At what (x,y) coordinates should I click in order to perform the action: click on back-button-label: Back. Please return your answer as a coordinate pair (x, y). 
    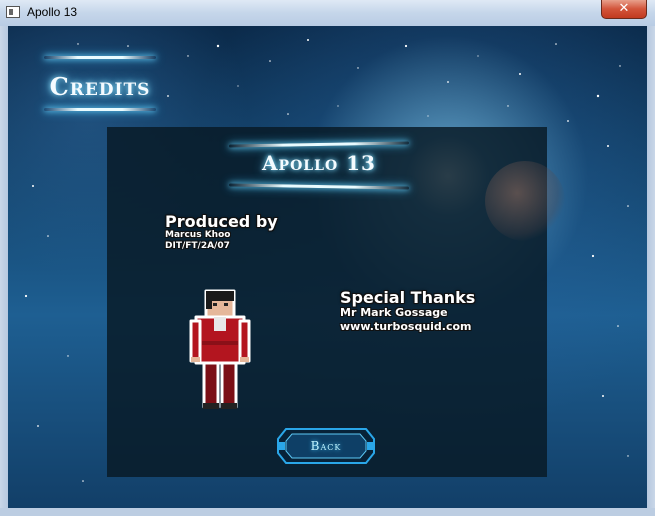
    Looking at the image, I should click on (326, 446).